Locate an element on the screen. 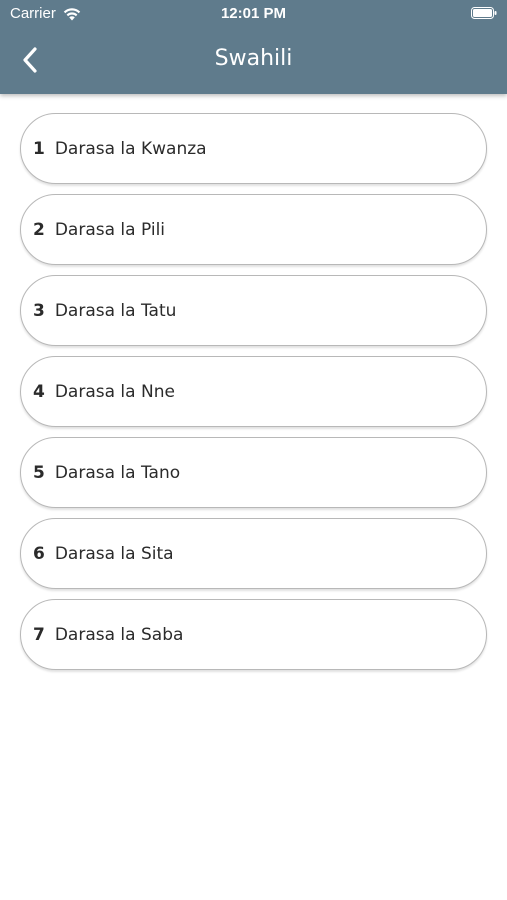  item-number: 1 is located at coordinates (39, 148).